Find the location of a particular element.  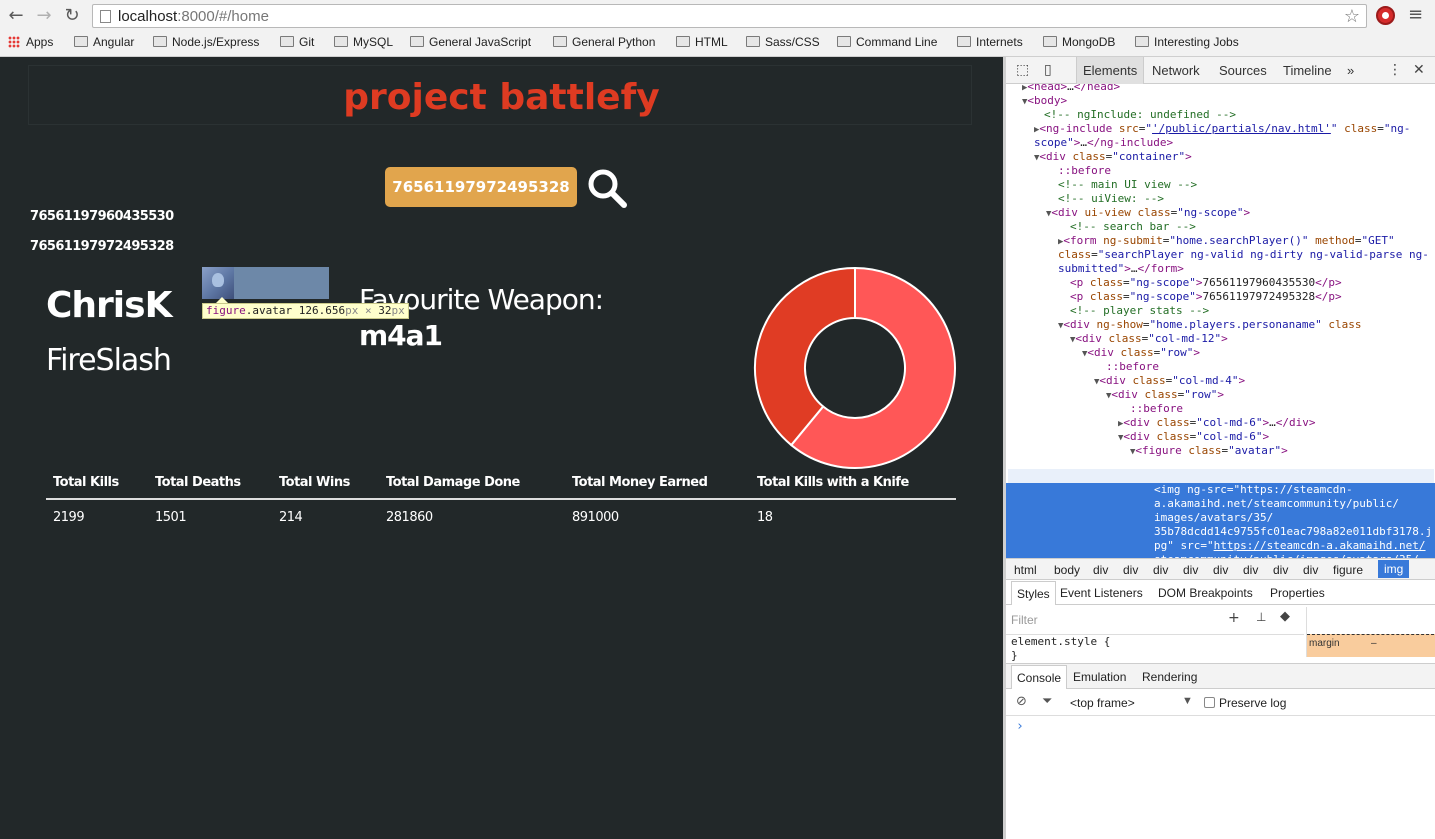

breadcrumb-item: html is located at coordinates (1025, 570).